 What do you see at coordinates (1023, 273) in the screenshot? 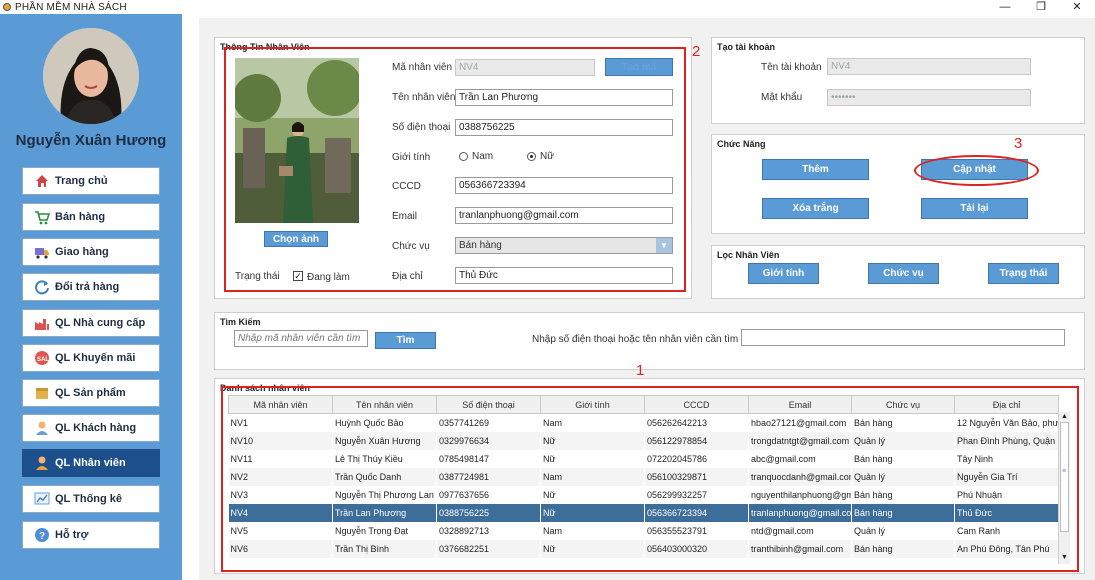
I see `filter-status-button: Trạng thái` at bounding box center [1023, 273].